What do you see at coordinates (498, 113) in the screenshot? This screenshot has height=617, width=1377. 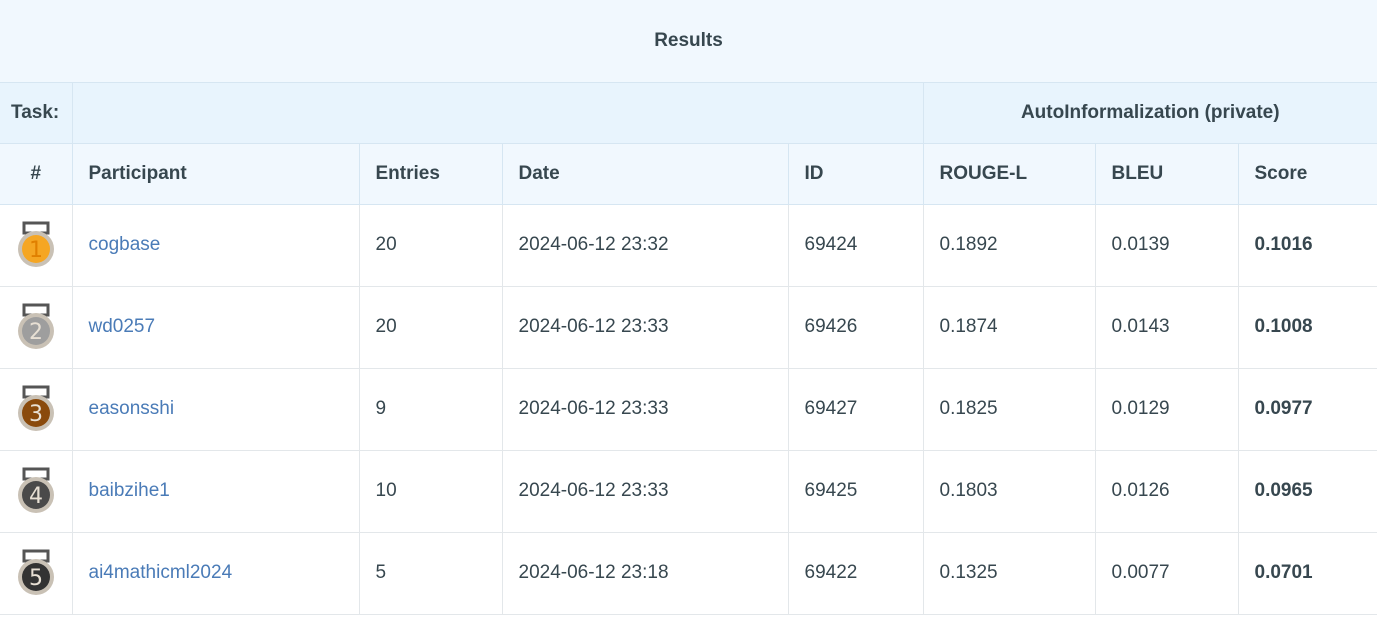 I see `task-spacer` at bounding box center [498, 113].